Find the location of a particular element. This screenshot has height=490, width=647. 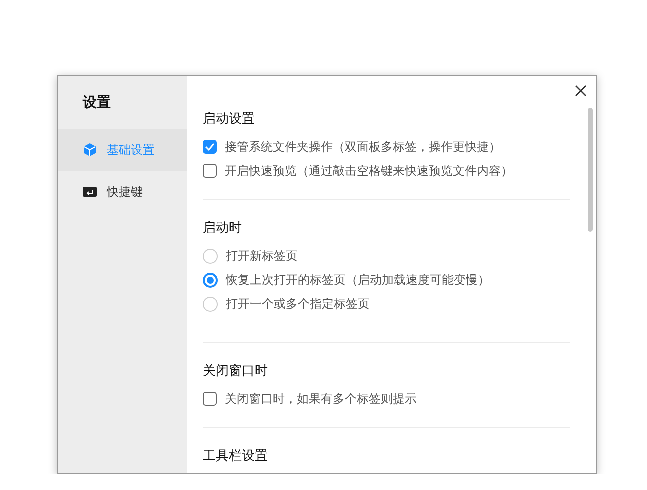

sidebar-item: 快捷键 is located at coordinates (122, 192).